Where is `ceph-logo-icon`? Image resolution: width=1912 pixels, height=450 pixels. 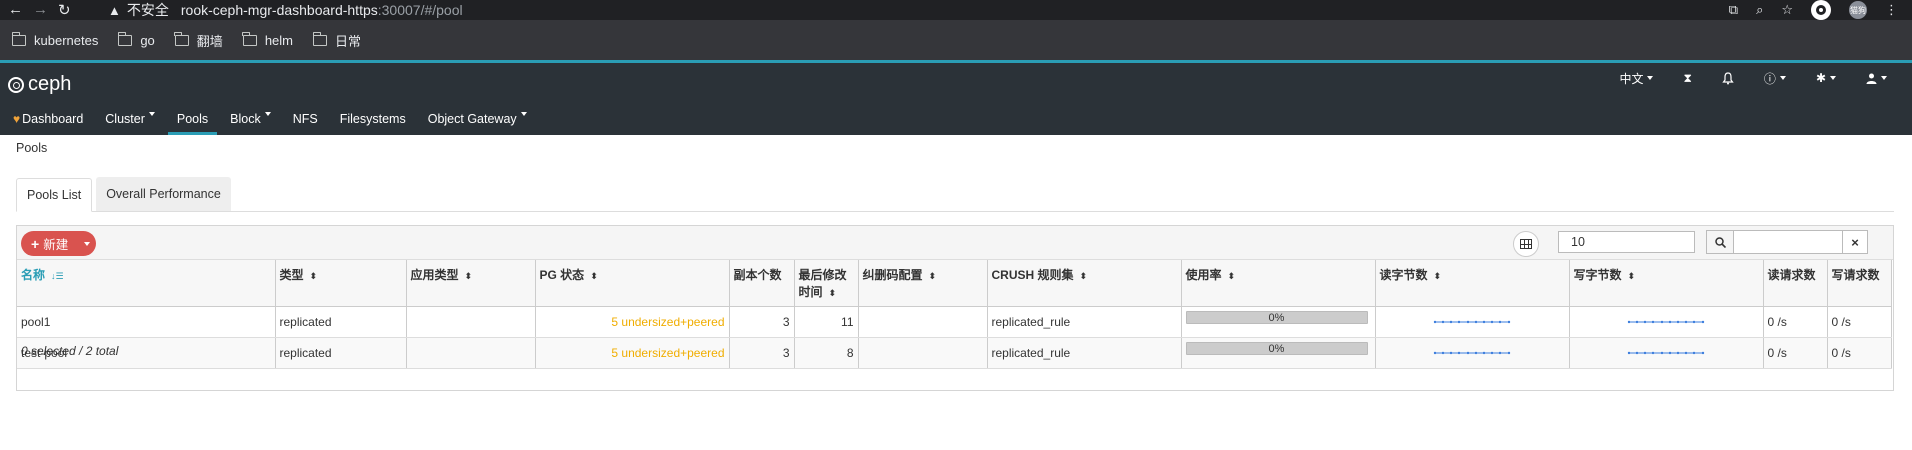 ceph-logo-icon is located at coordinates (16, 84).